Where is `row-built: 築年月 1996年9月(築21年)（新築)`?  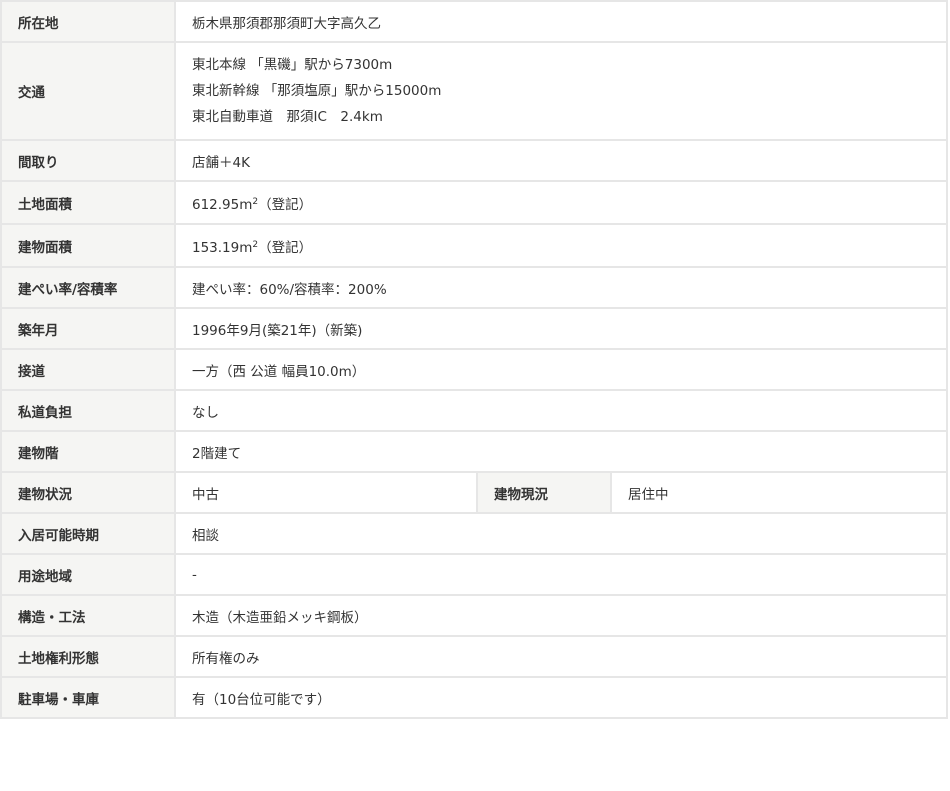
row-built: 築年月 1996年9月(築21年)（新築) is located at coordinates (474, 328).